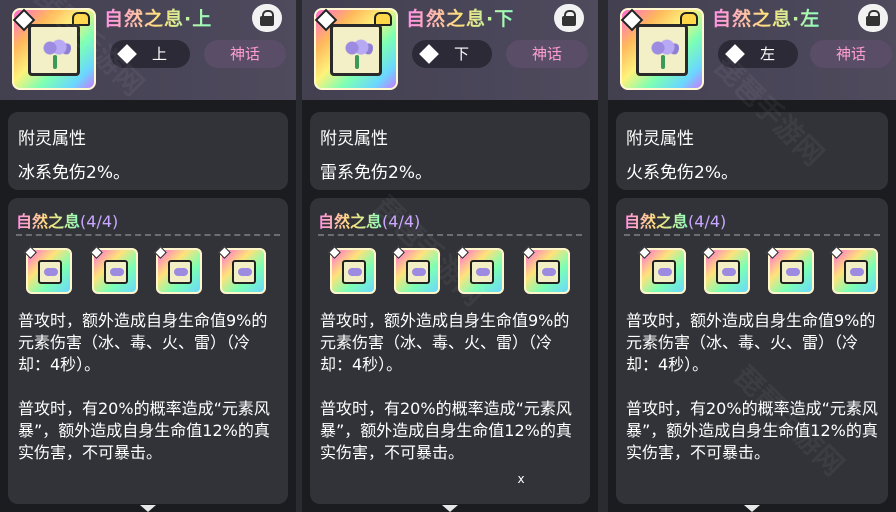 Image resolution: width=896 pixels, height=512 pixels. I want to click on attribute-section: 附灵属性 雷系免伤2%。, so click(450, 151).